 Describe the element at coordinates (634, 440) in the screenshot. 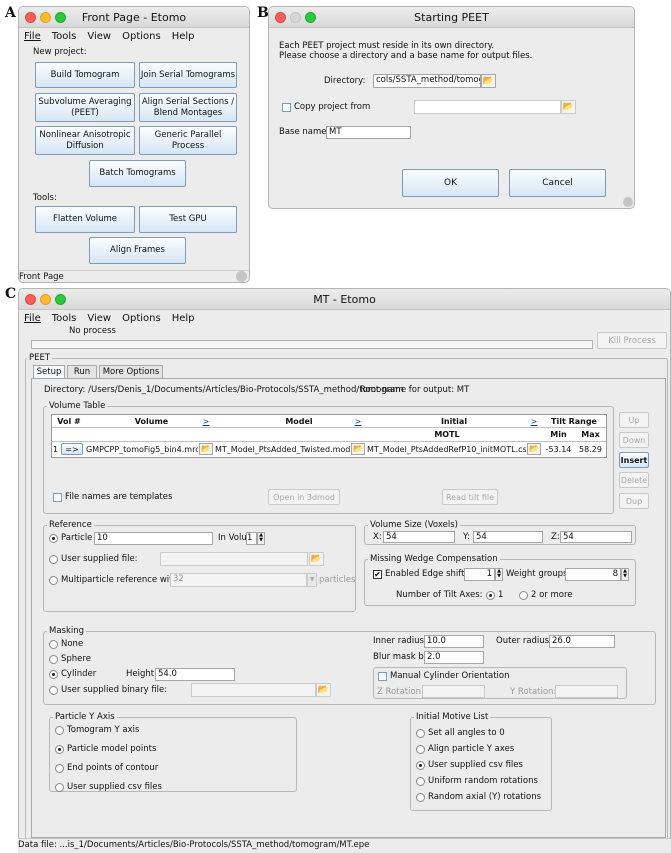

I see `down-button: Down` at that location.